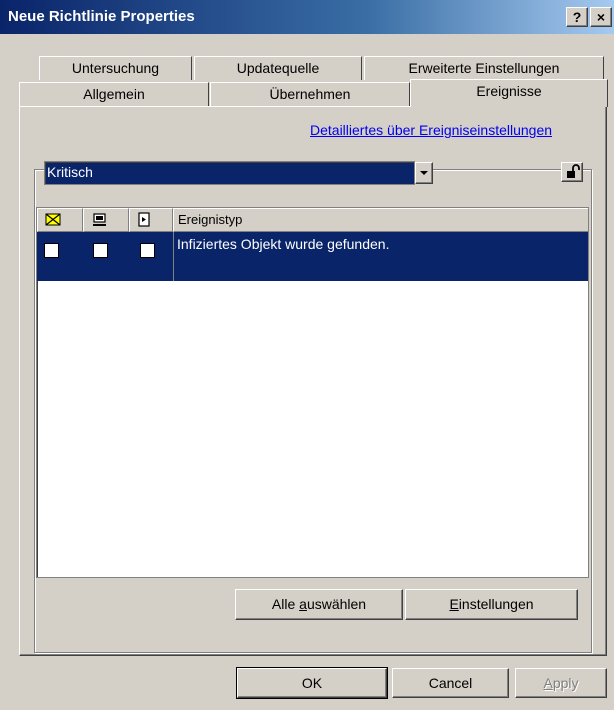  I want to click on log-icon, so click(144, 219).